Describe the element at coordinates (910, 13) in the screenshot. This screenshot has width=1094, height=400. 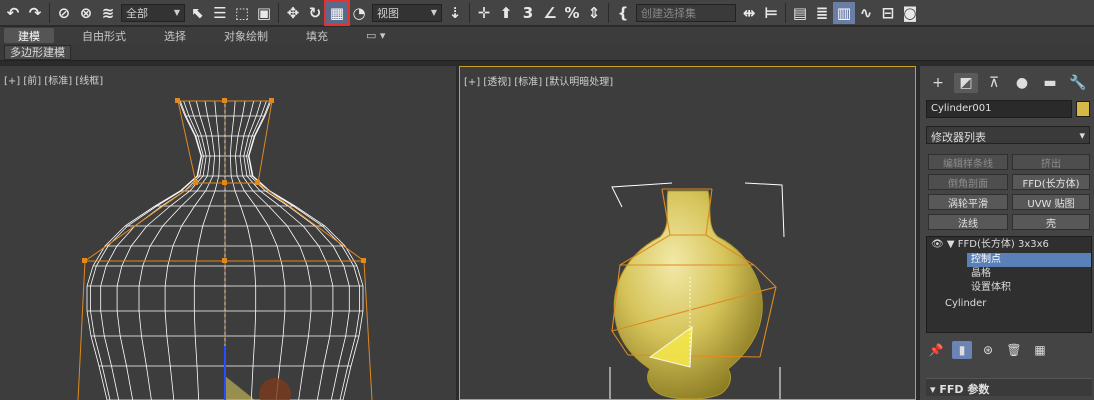
I see `material-editor-icon: ◙` at that location.